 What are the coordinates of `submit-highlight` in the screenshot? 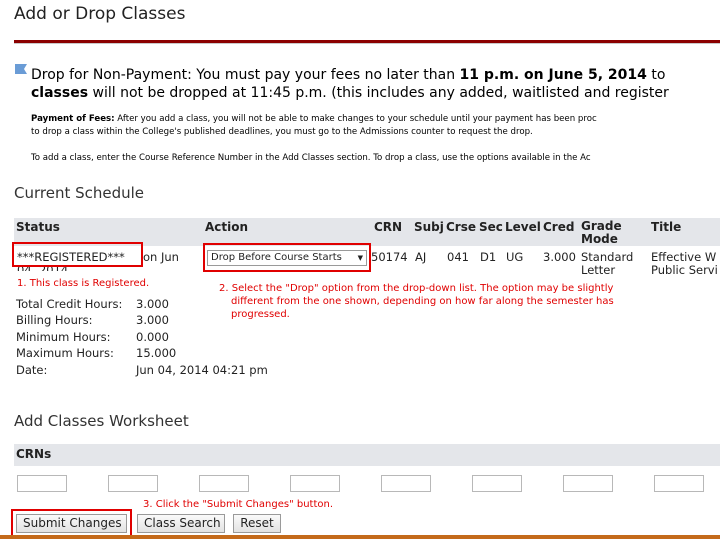 It's located at (71, 523).